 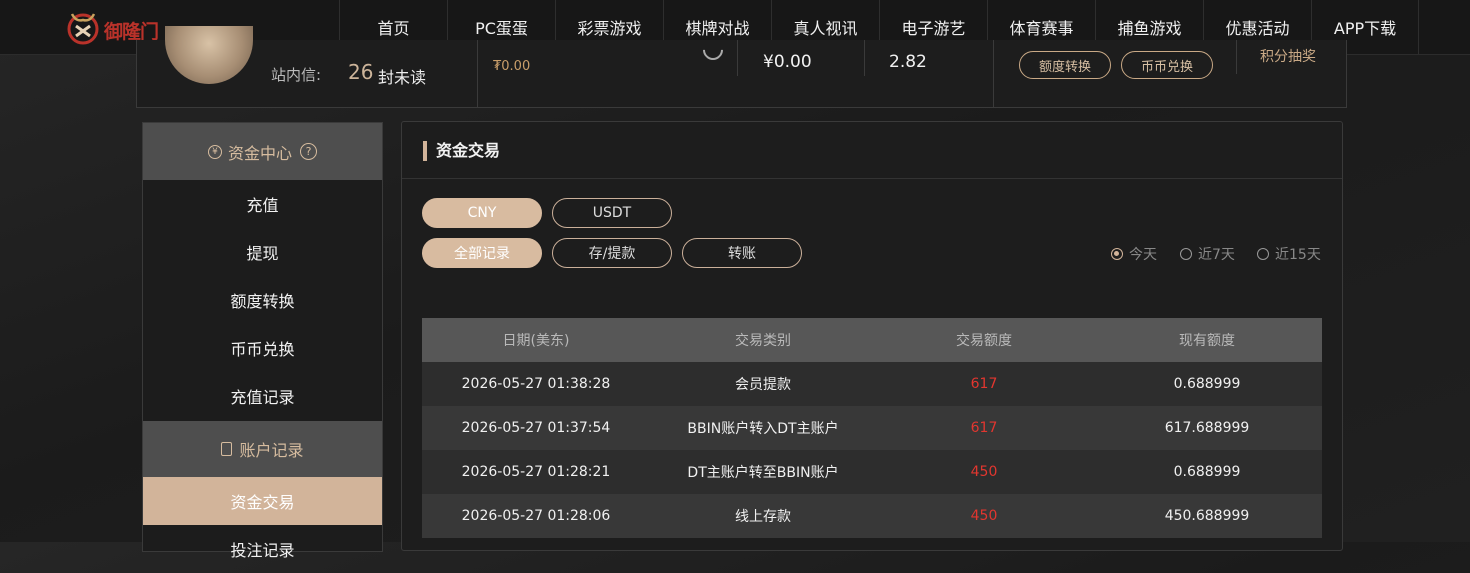 What do you see at coordinates (83, 29) in the screenshot?
I see `dragon-logo-icon` at bounding box center [83, 29].